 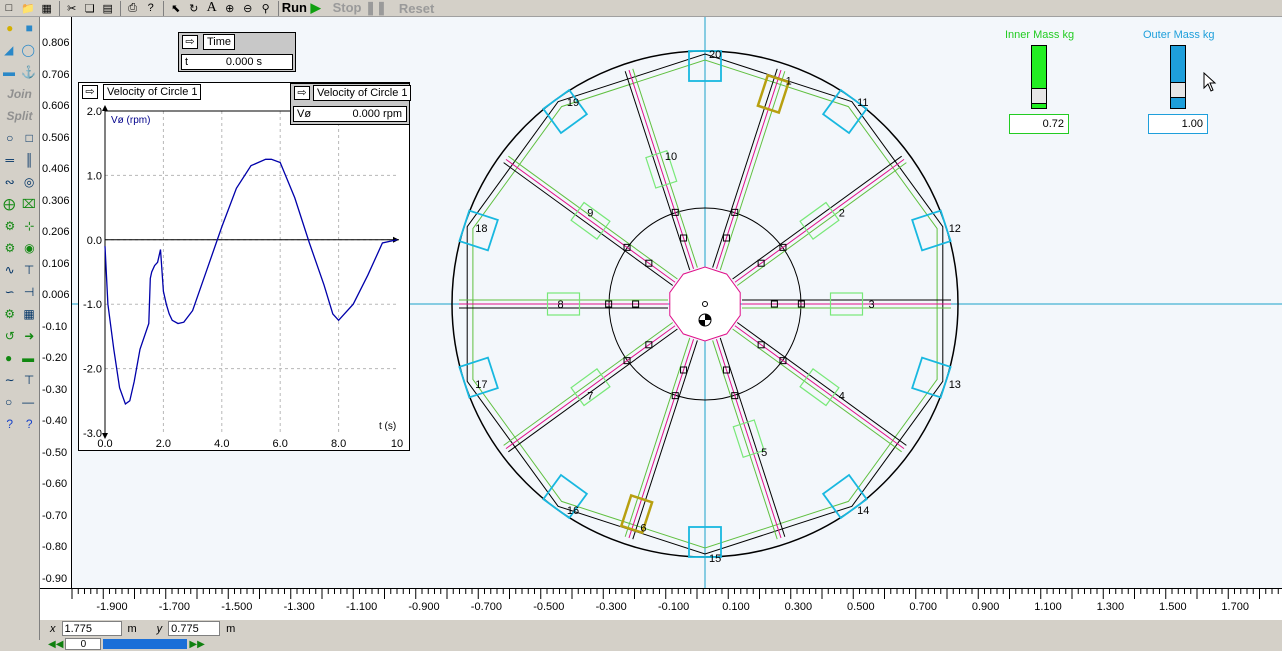 I want to click on run-button: Run ▶, so click(x=301, y=8).